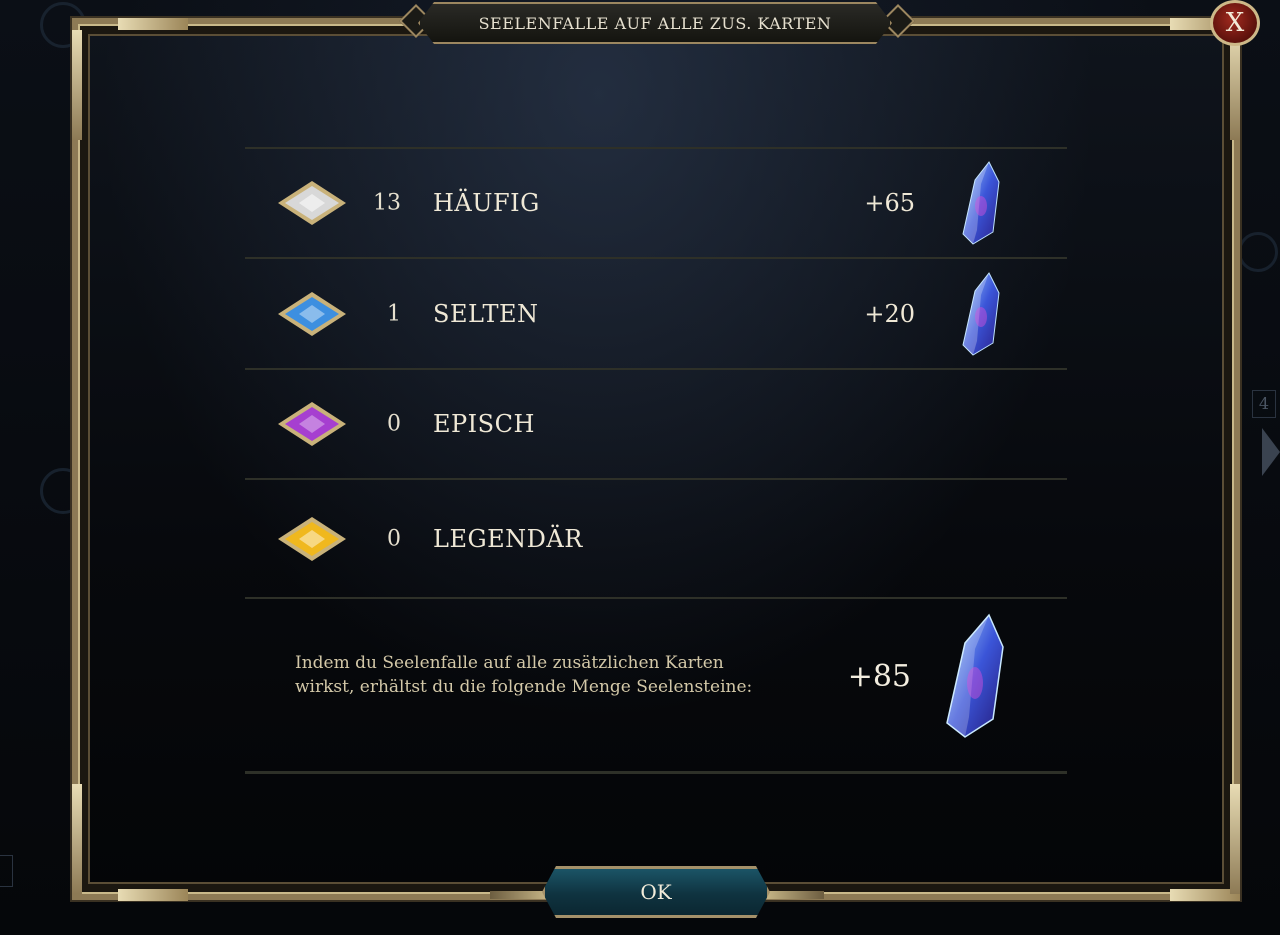  What do you see at coordinates (1258, 252) in the screenshot?
I see `background-token` at bounding box center [1258, 252].